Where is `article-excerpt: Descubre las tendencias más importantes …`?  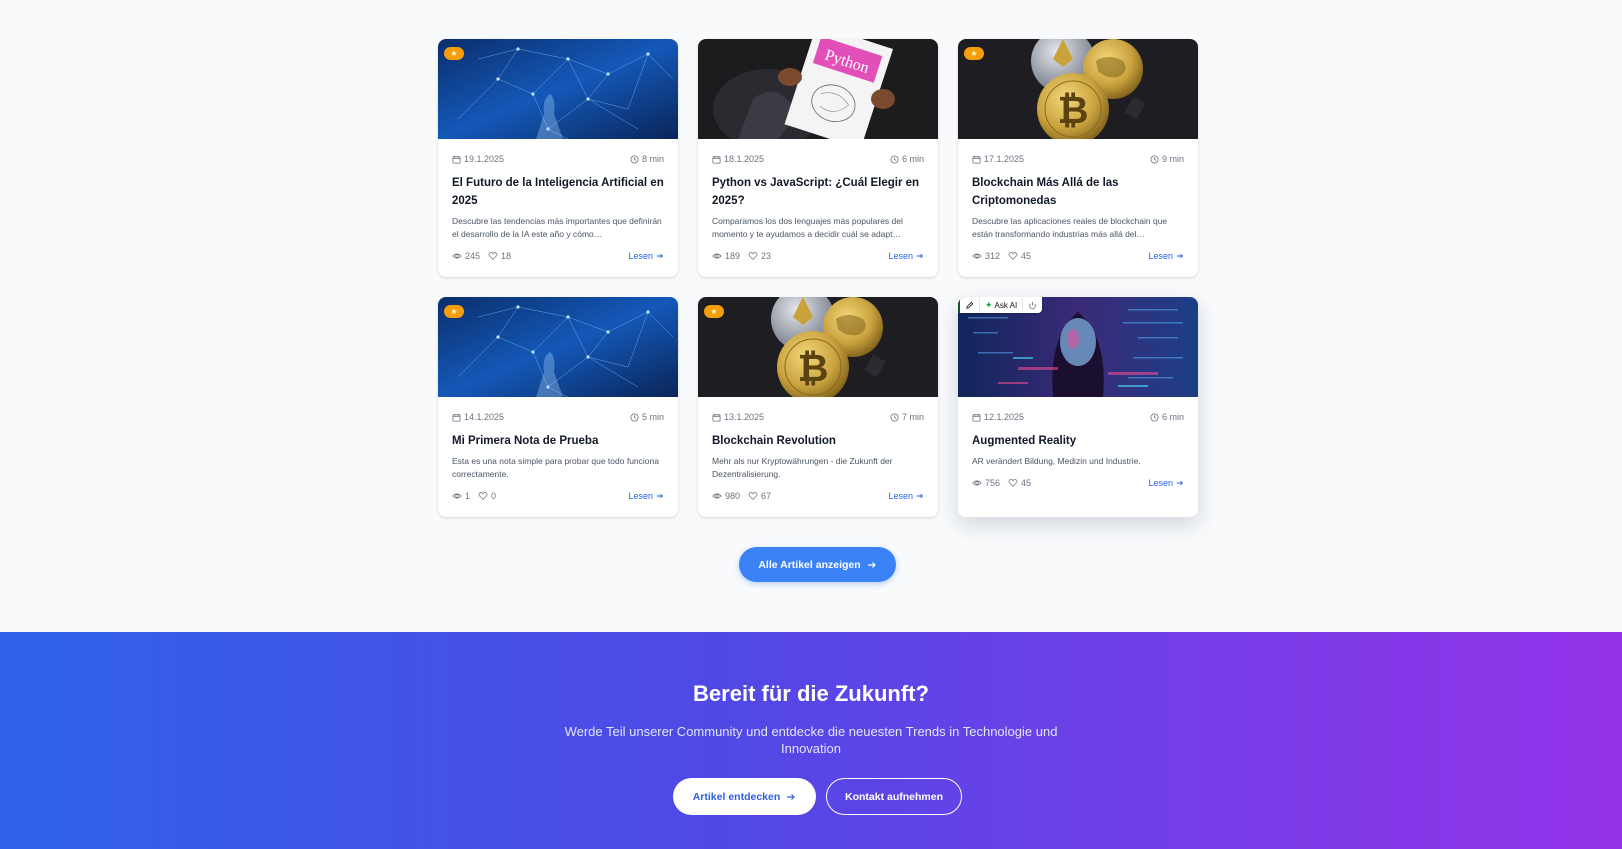
article-excerpt: Descubre las tendencias más importantes … is located at coordinates (557, 227).